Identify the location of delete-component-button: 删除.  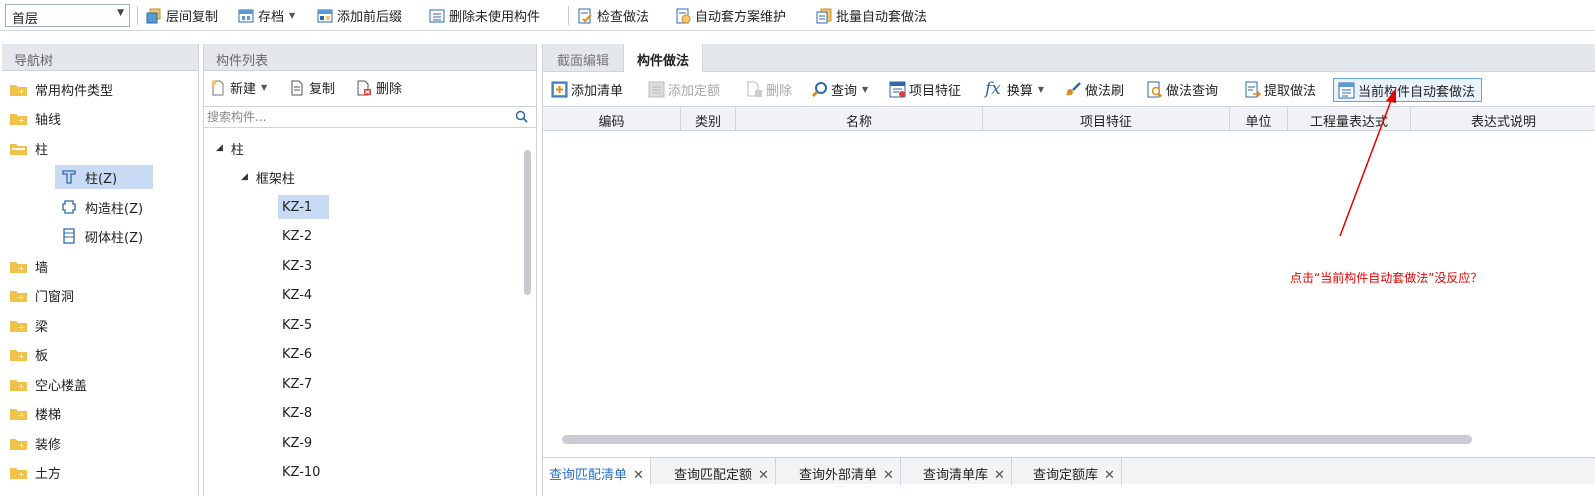
(379, 87).